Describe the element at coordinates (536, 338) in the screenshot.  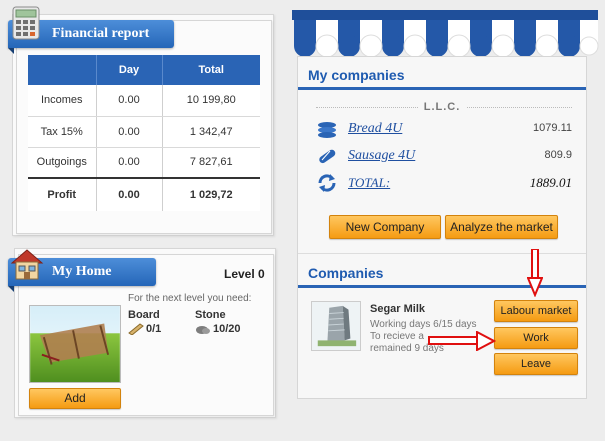
I see `work-button: Work` at that location.